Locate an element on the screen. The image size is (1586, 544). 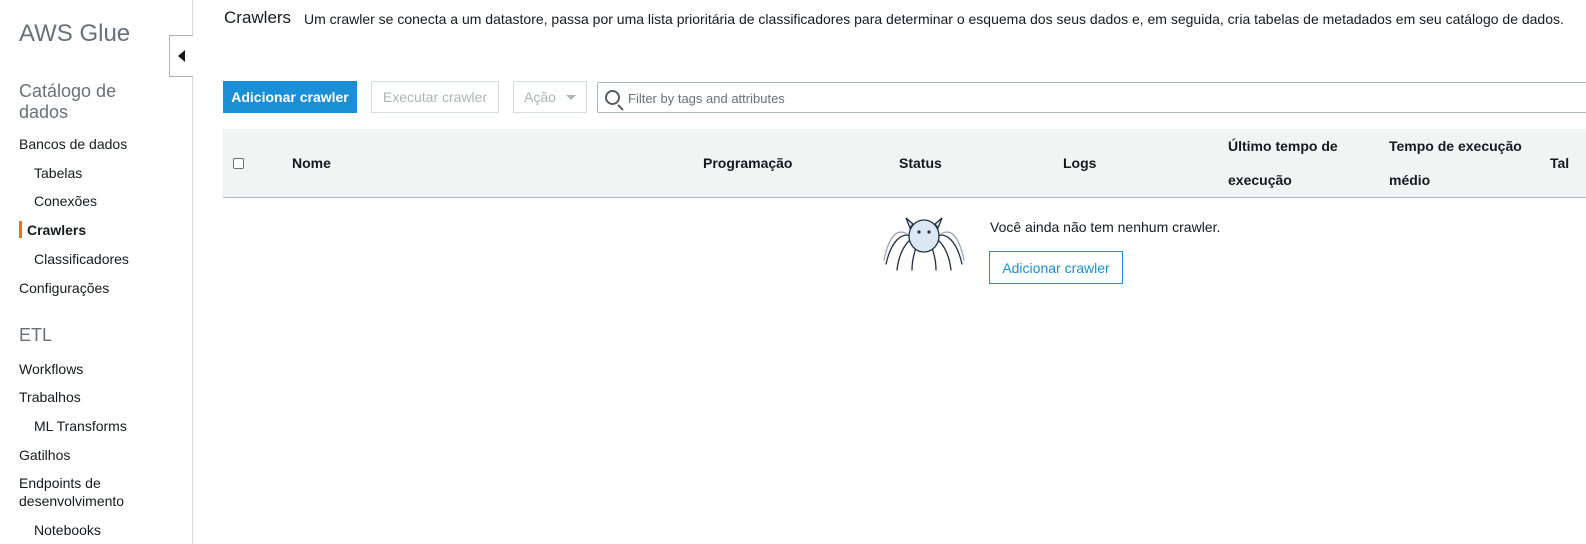
column-avg-run: Tempo de execução médio is located at coordinates (1455, 163).